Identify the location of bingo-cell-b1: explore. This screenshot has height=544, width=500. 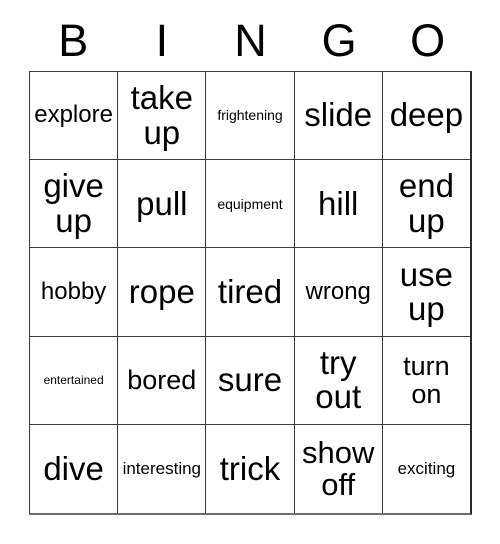
(74, 116).